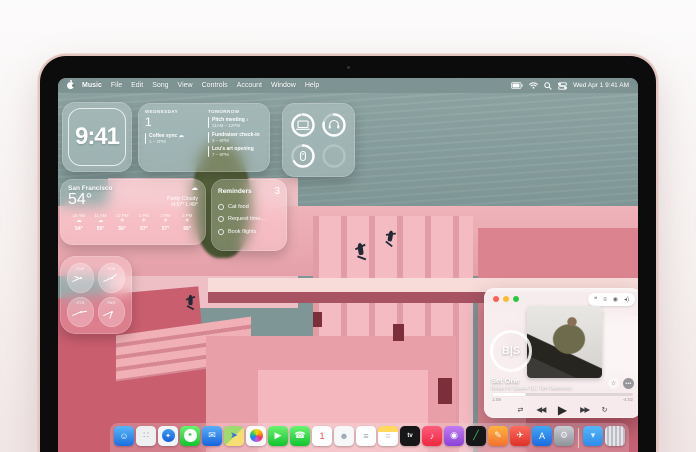  I want to click on dock-icon-rocket-app: ✈, so click(520, 435).